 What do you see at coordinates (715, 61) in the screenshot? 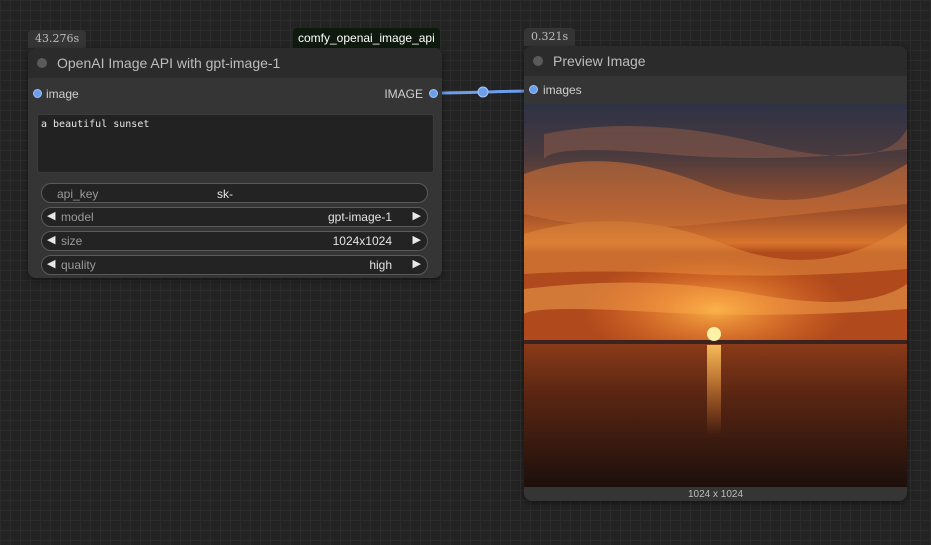
I see `node-header: Preview Image` at bounding box center [715, 61].